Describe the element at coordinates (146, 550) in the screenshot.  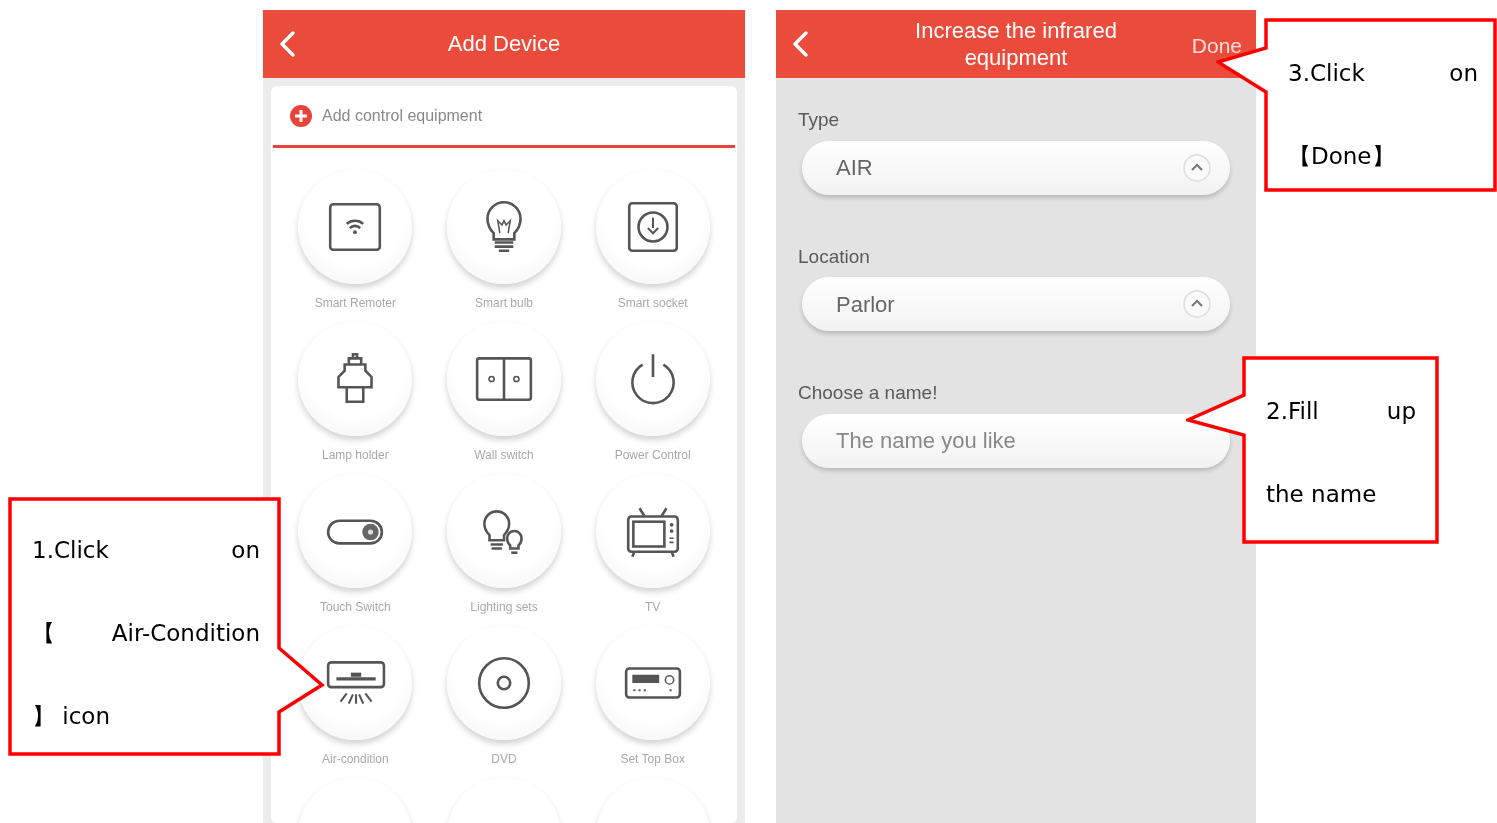
I see `callout-text: 1.Click on` at that location.